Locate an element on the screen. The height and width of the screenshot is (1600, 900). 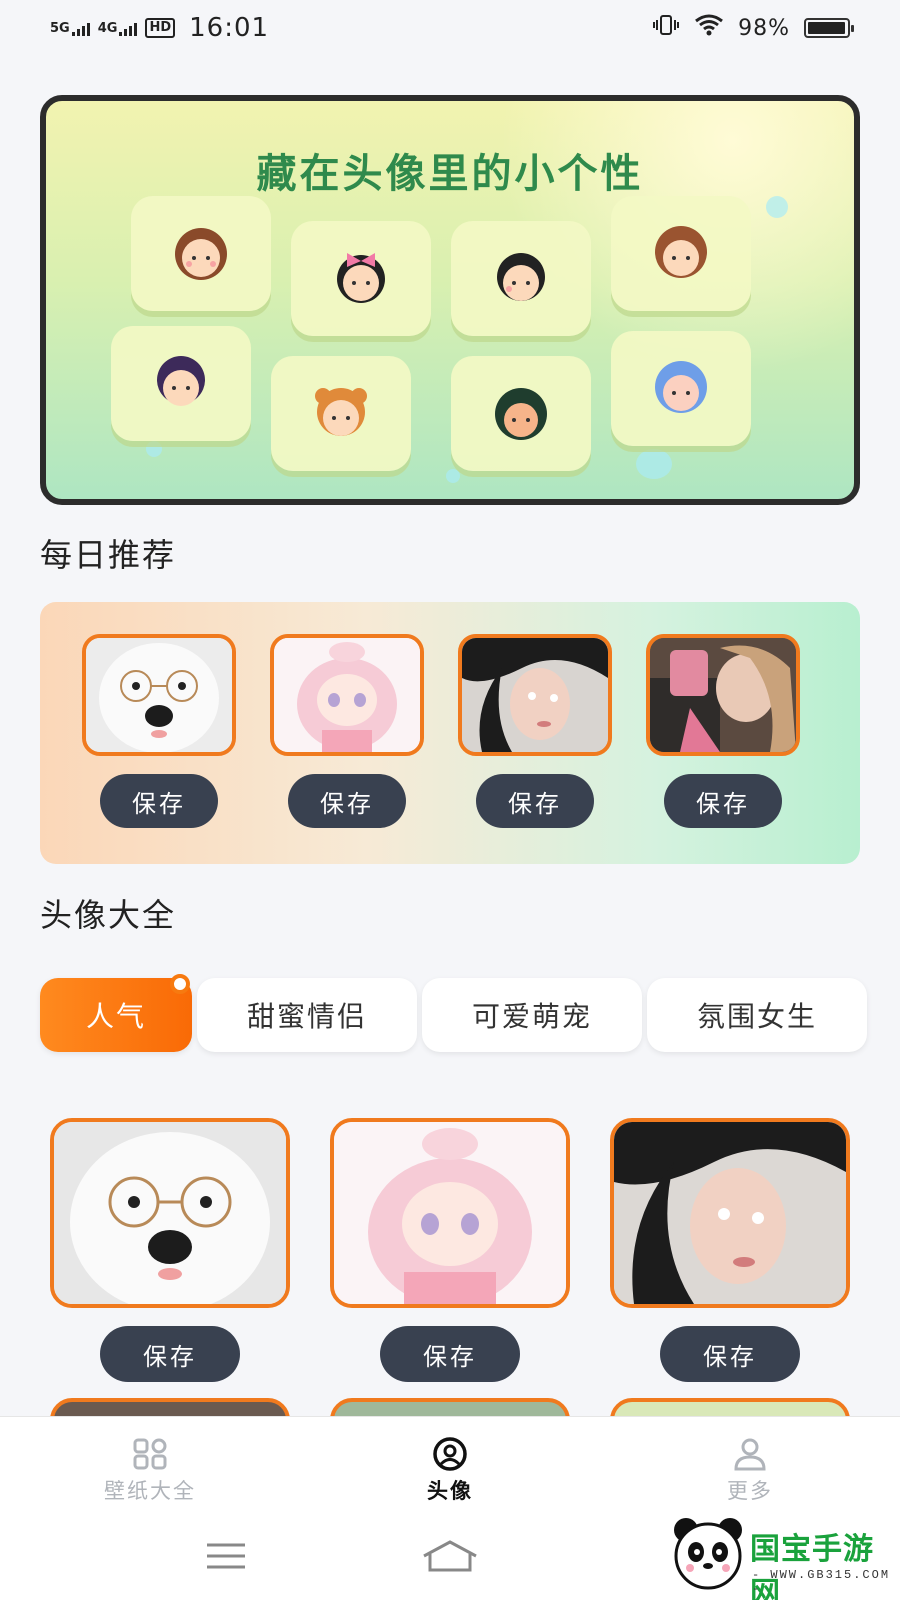
daily-avatar-girl is located at coordinates (535, 695).